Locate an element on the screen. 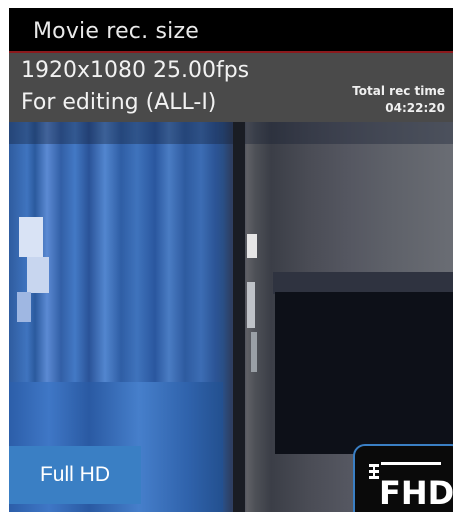  total-rec-time-value: 04:22:20 is located at coordinates (415, 108).